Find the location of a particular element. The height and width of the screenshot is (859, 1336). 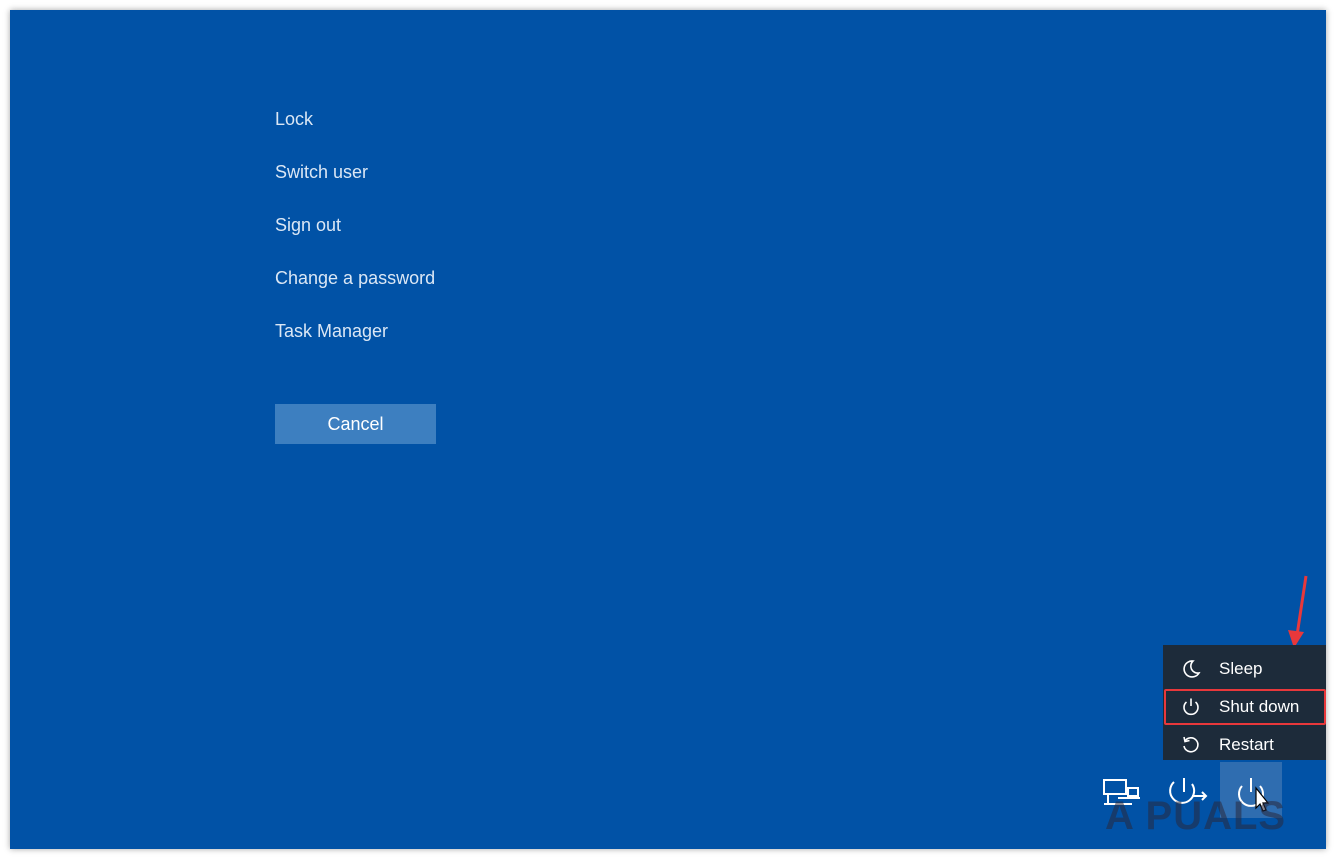

restart-icon is located at coordinates (1191, 745).